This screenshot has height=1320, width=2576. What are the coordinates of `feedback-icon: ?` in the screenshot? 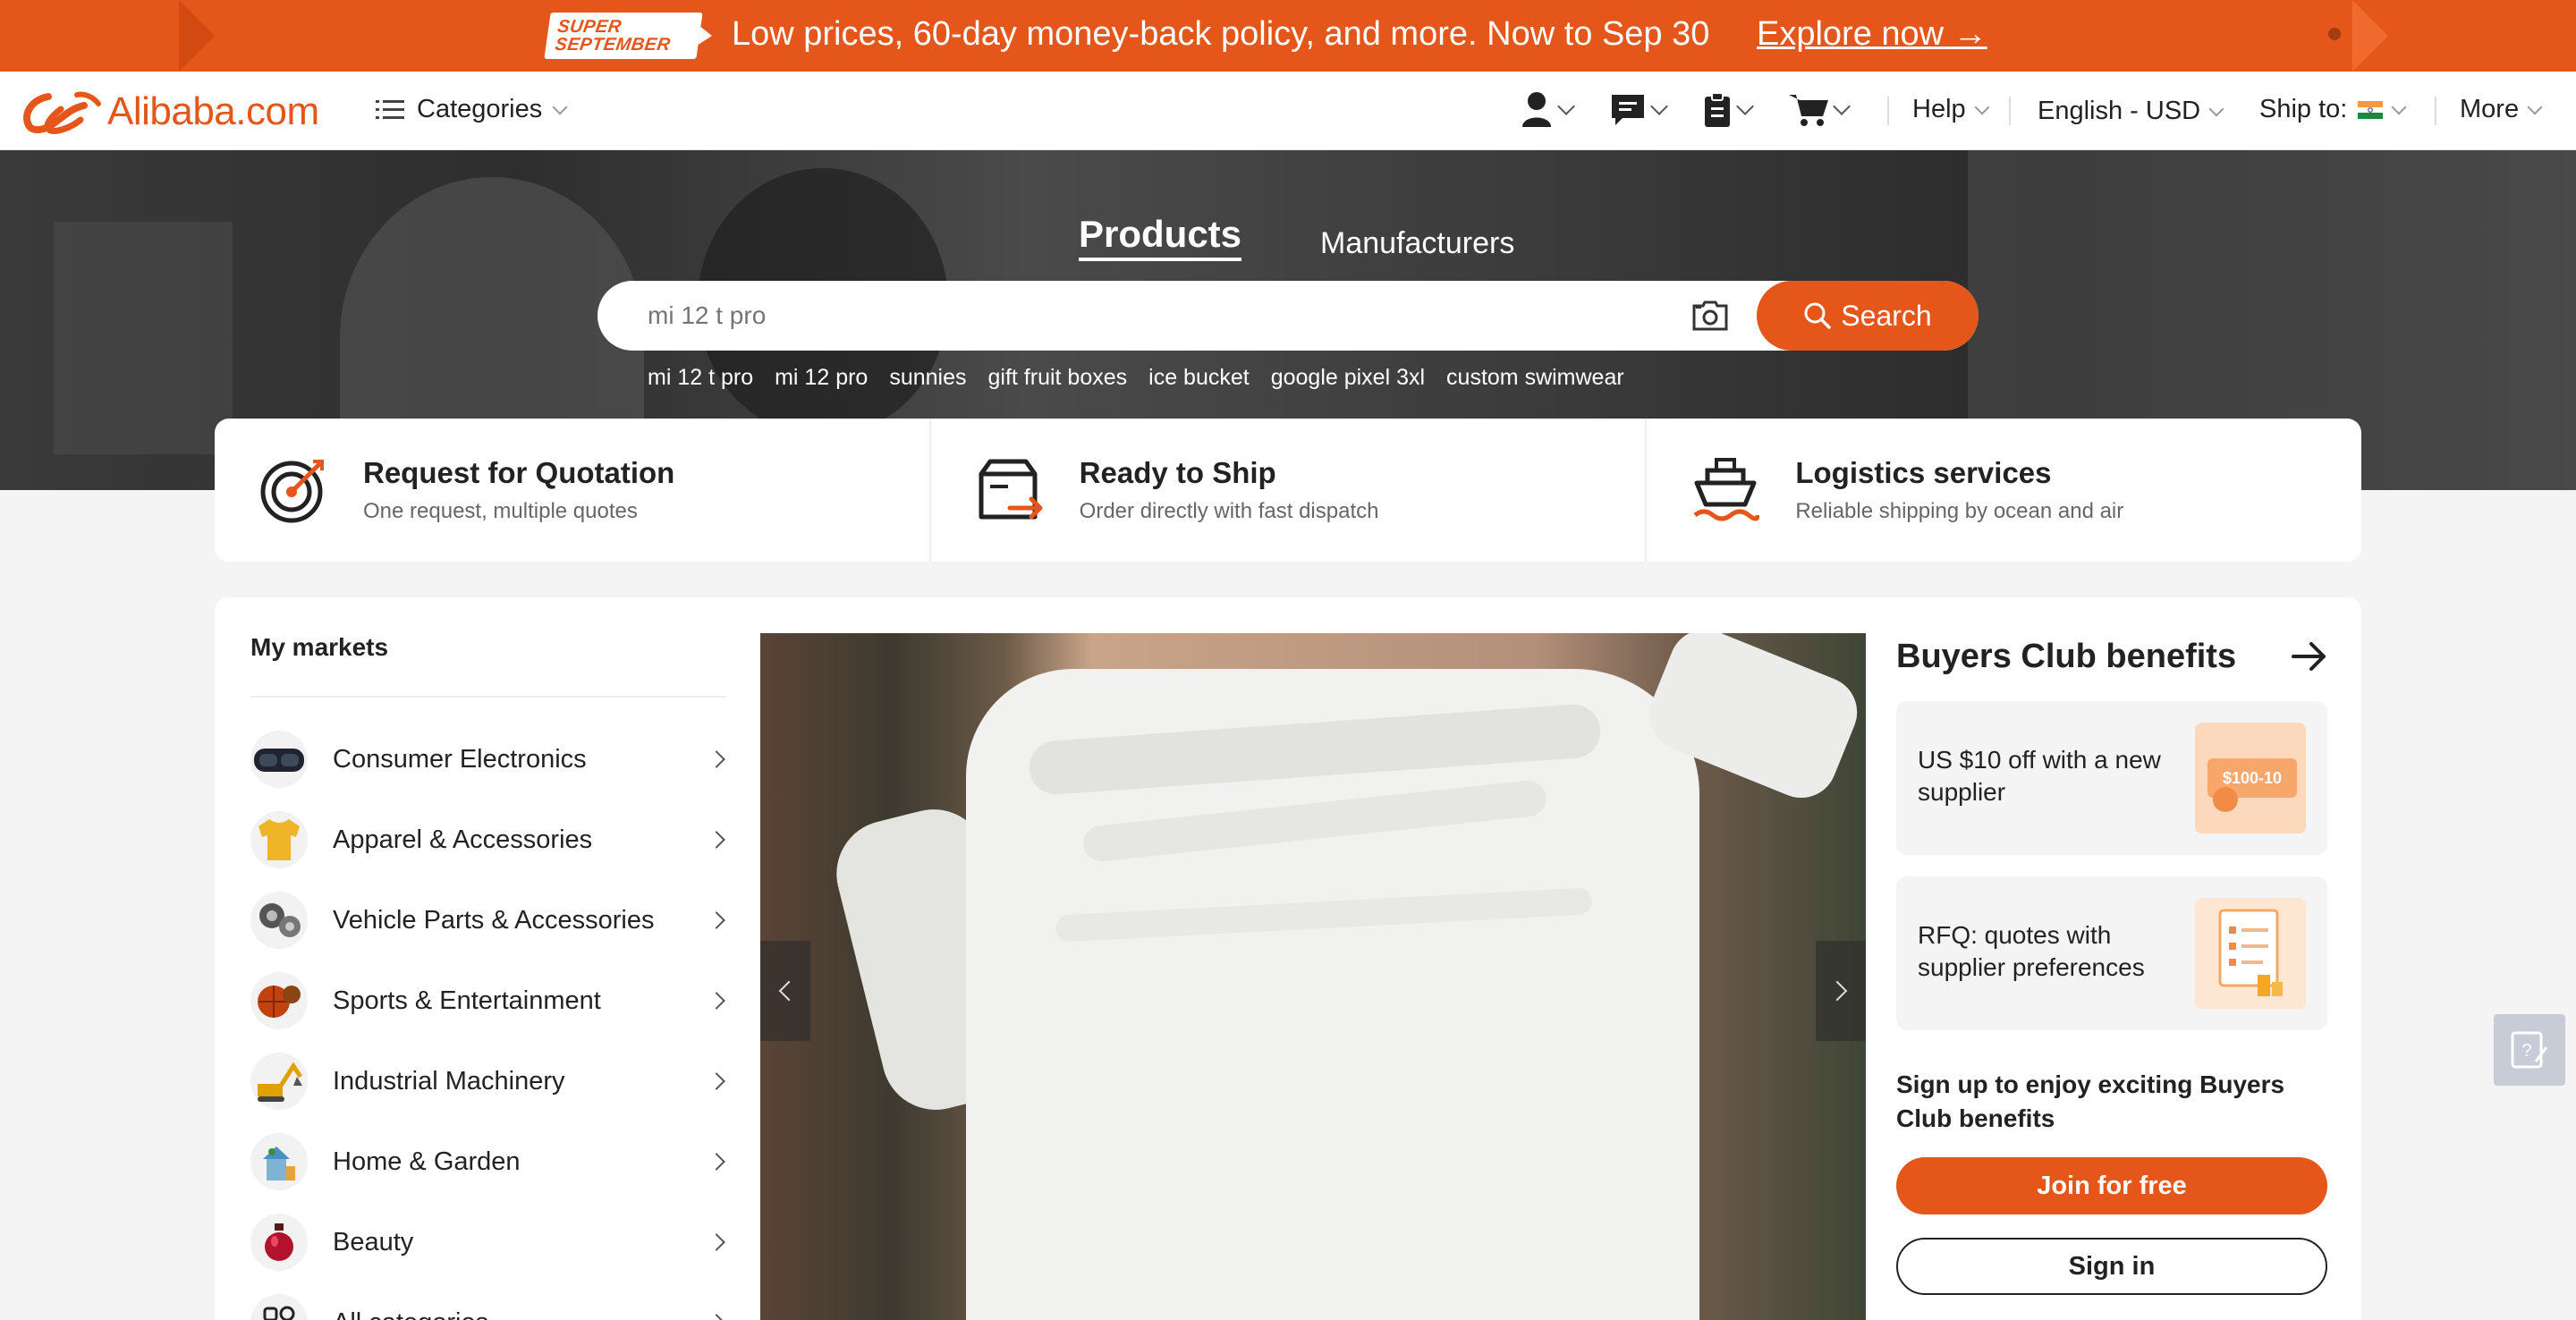 It's located at (2529, 1050).